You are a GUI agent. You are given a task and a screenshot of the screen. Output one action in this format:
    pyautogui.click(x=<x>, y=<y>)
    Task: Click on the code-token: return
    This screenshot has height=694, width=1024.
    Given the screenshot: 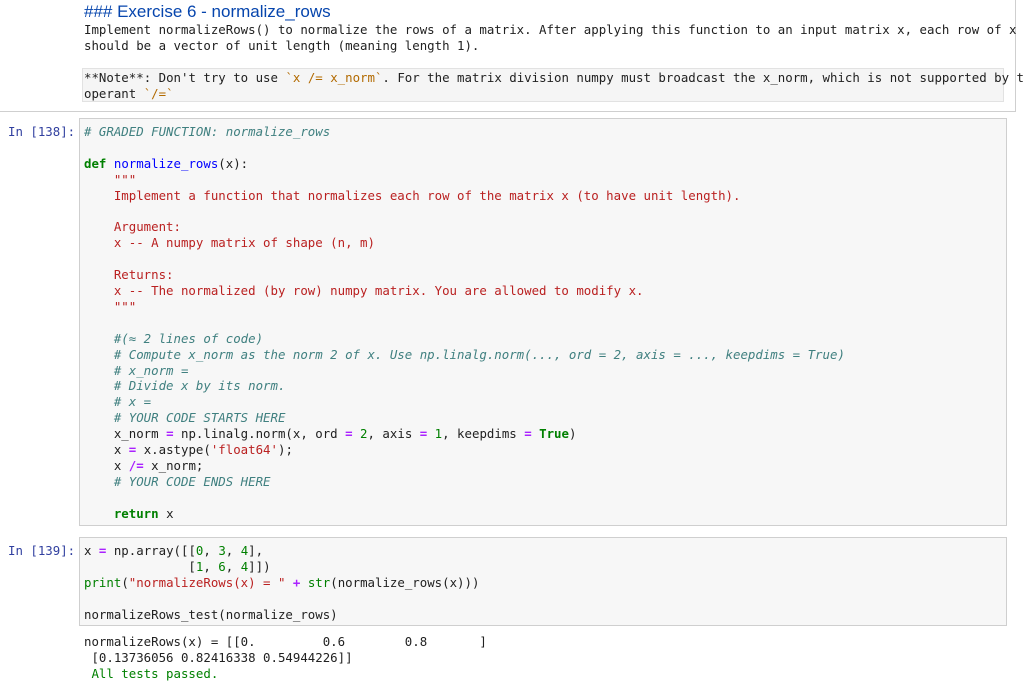 What is the action you would take?
    pyautogui.click(x=121, y=513)
    